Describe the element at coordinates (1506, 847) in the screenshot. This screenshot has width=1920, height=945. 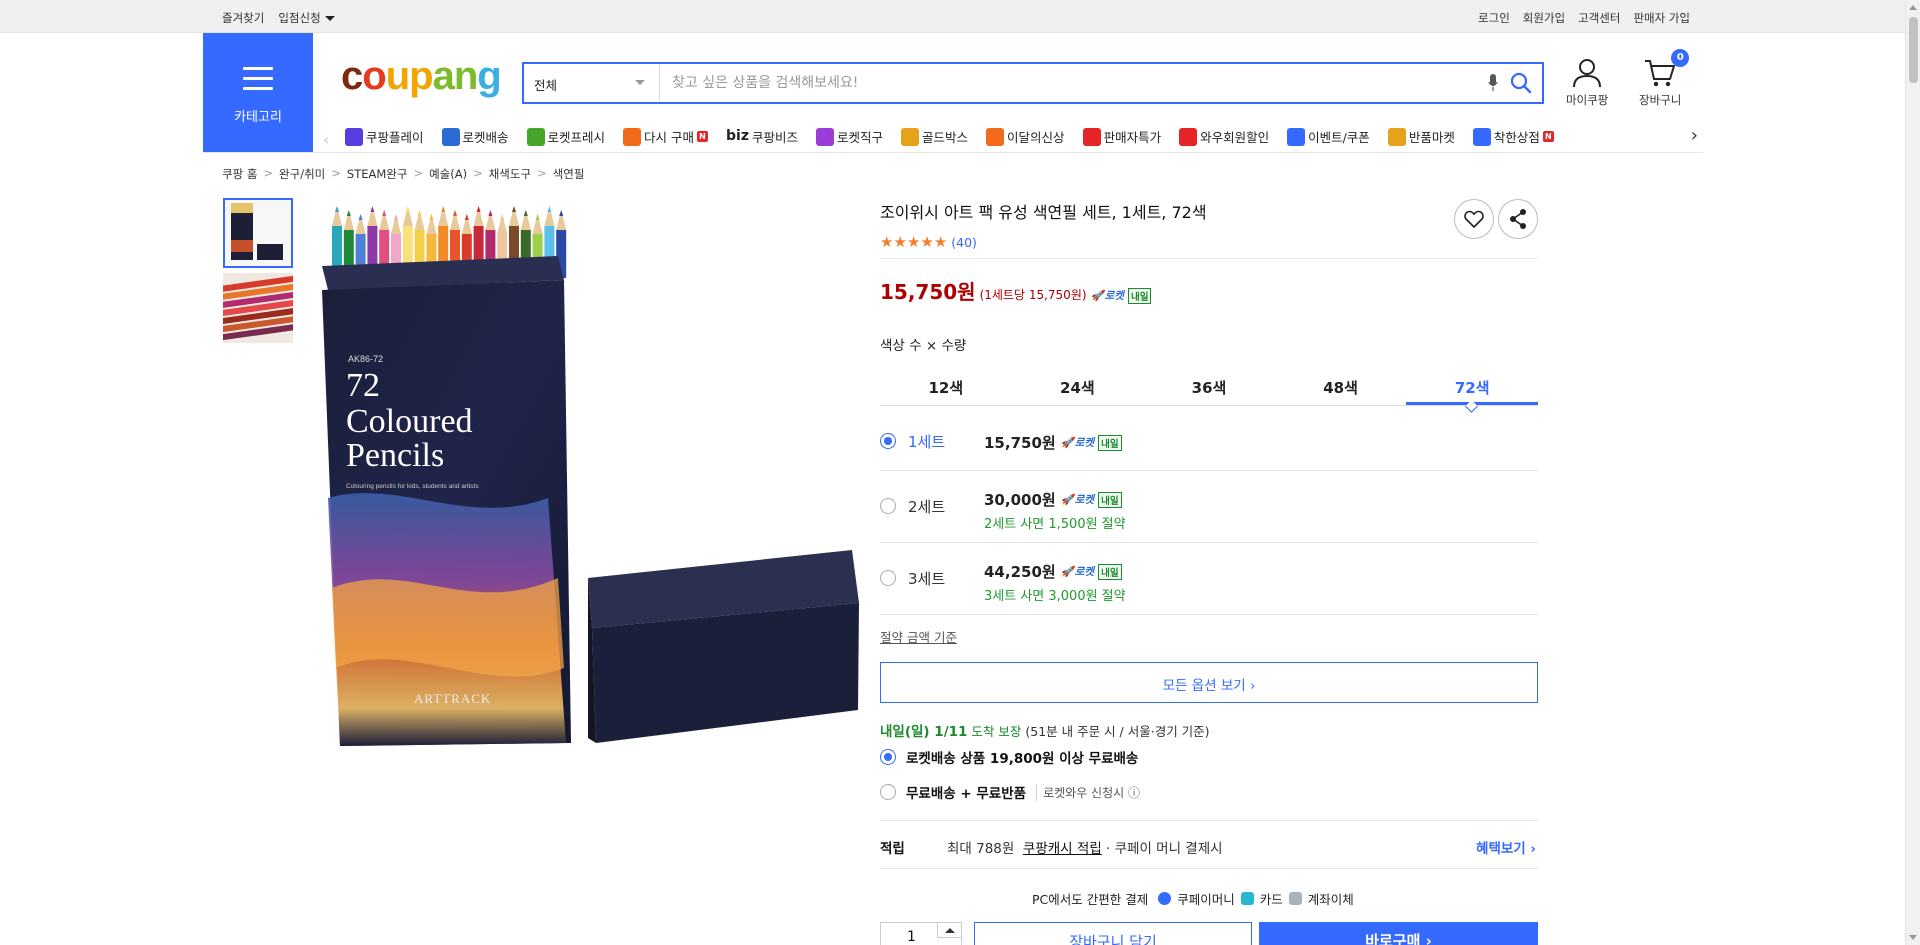
I see `benefits-link: 혜택보기 ›` at that location.